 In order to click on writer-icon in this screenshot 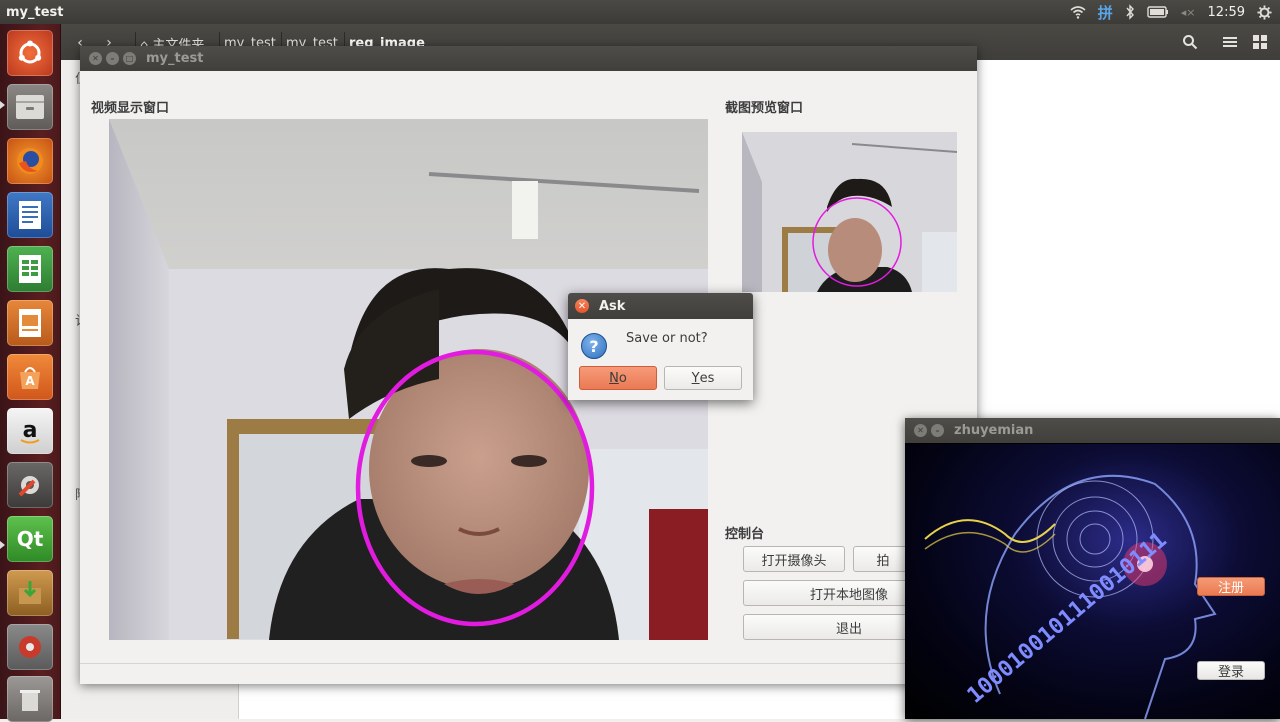, I will do `click(30, 215)`.